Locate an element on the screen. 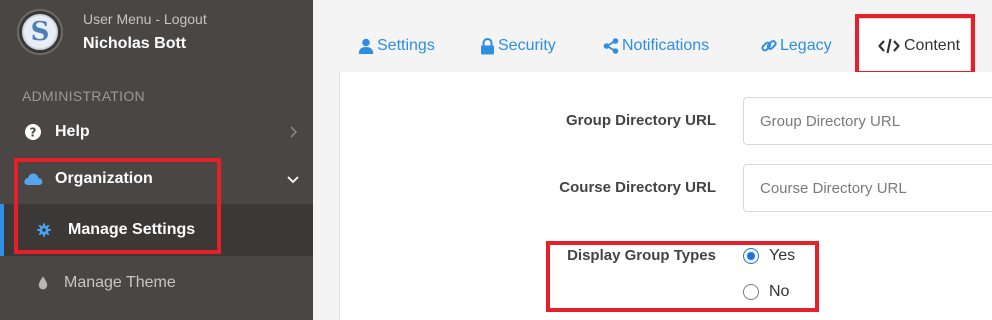  brand-logo: S is located at coordinates (40, 32).